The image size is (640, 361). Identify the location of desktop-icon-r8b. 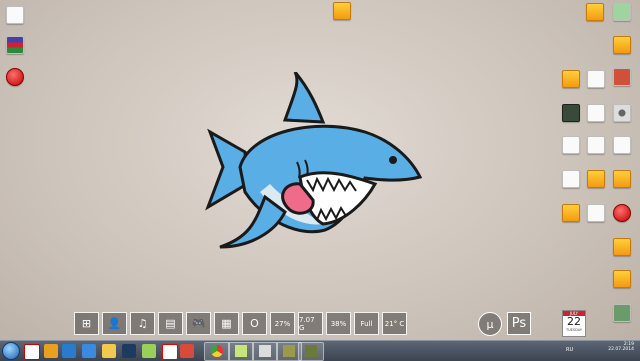
(596, 213).